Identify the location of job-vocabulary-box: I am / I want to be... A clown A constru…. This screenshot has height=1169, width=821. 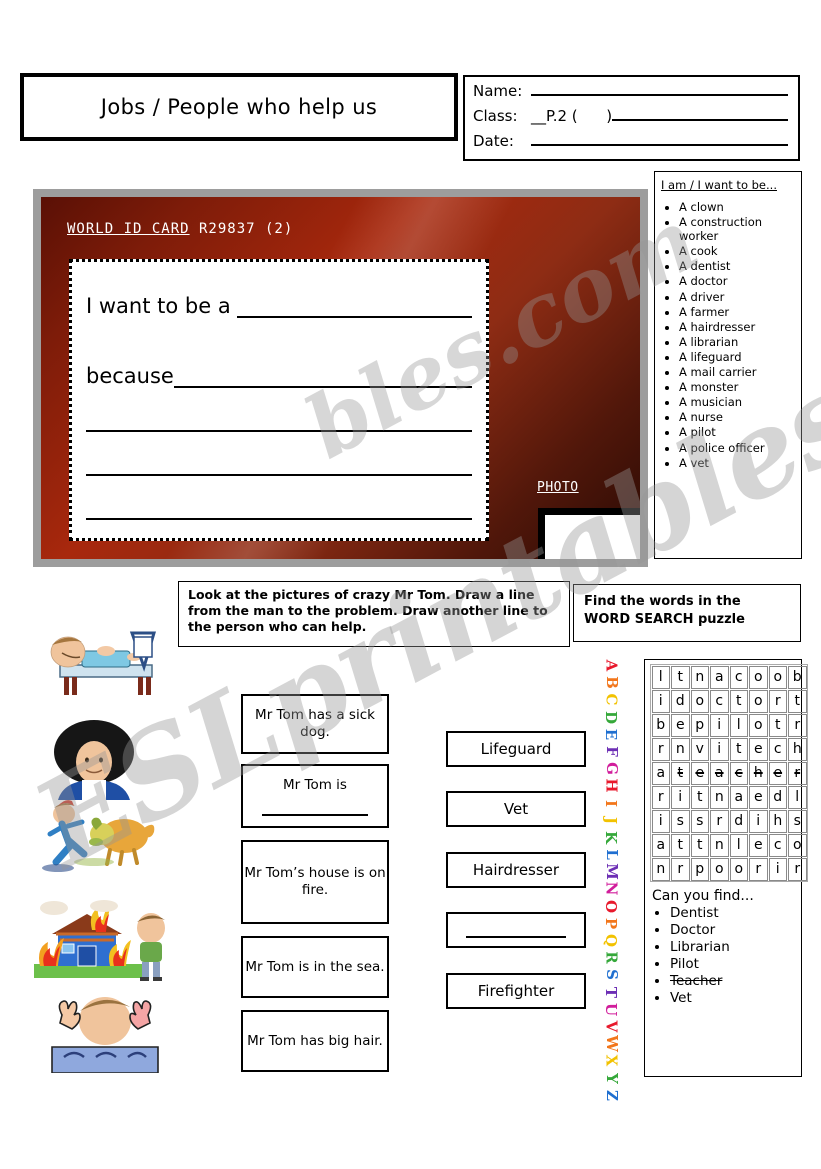
(728, 365).